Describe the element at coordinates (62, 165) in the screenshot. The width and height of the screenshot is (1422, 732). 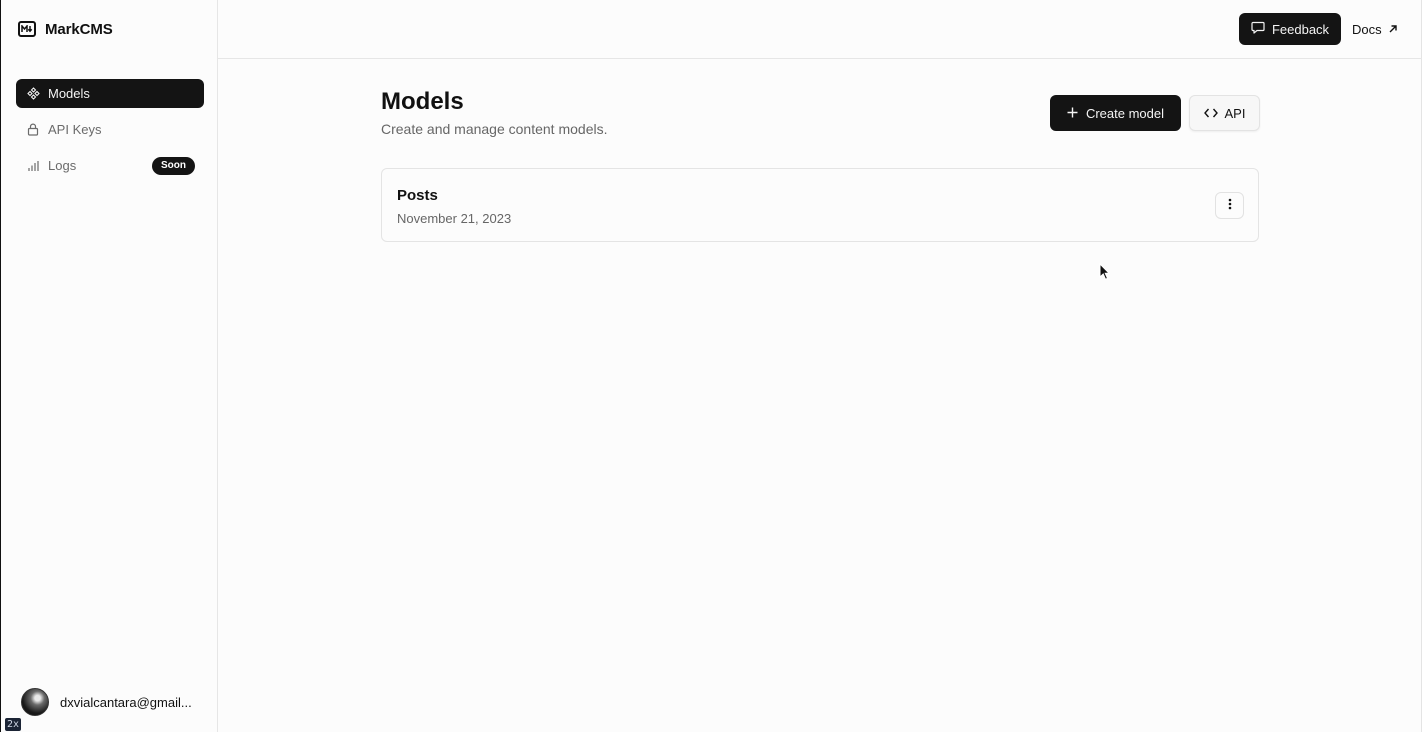
I see `sidebar-item-label: Logs` at that location.